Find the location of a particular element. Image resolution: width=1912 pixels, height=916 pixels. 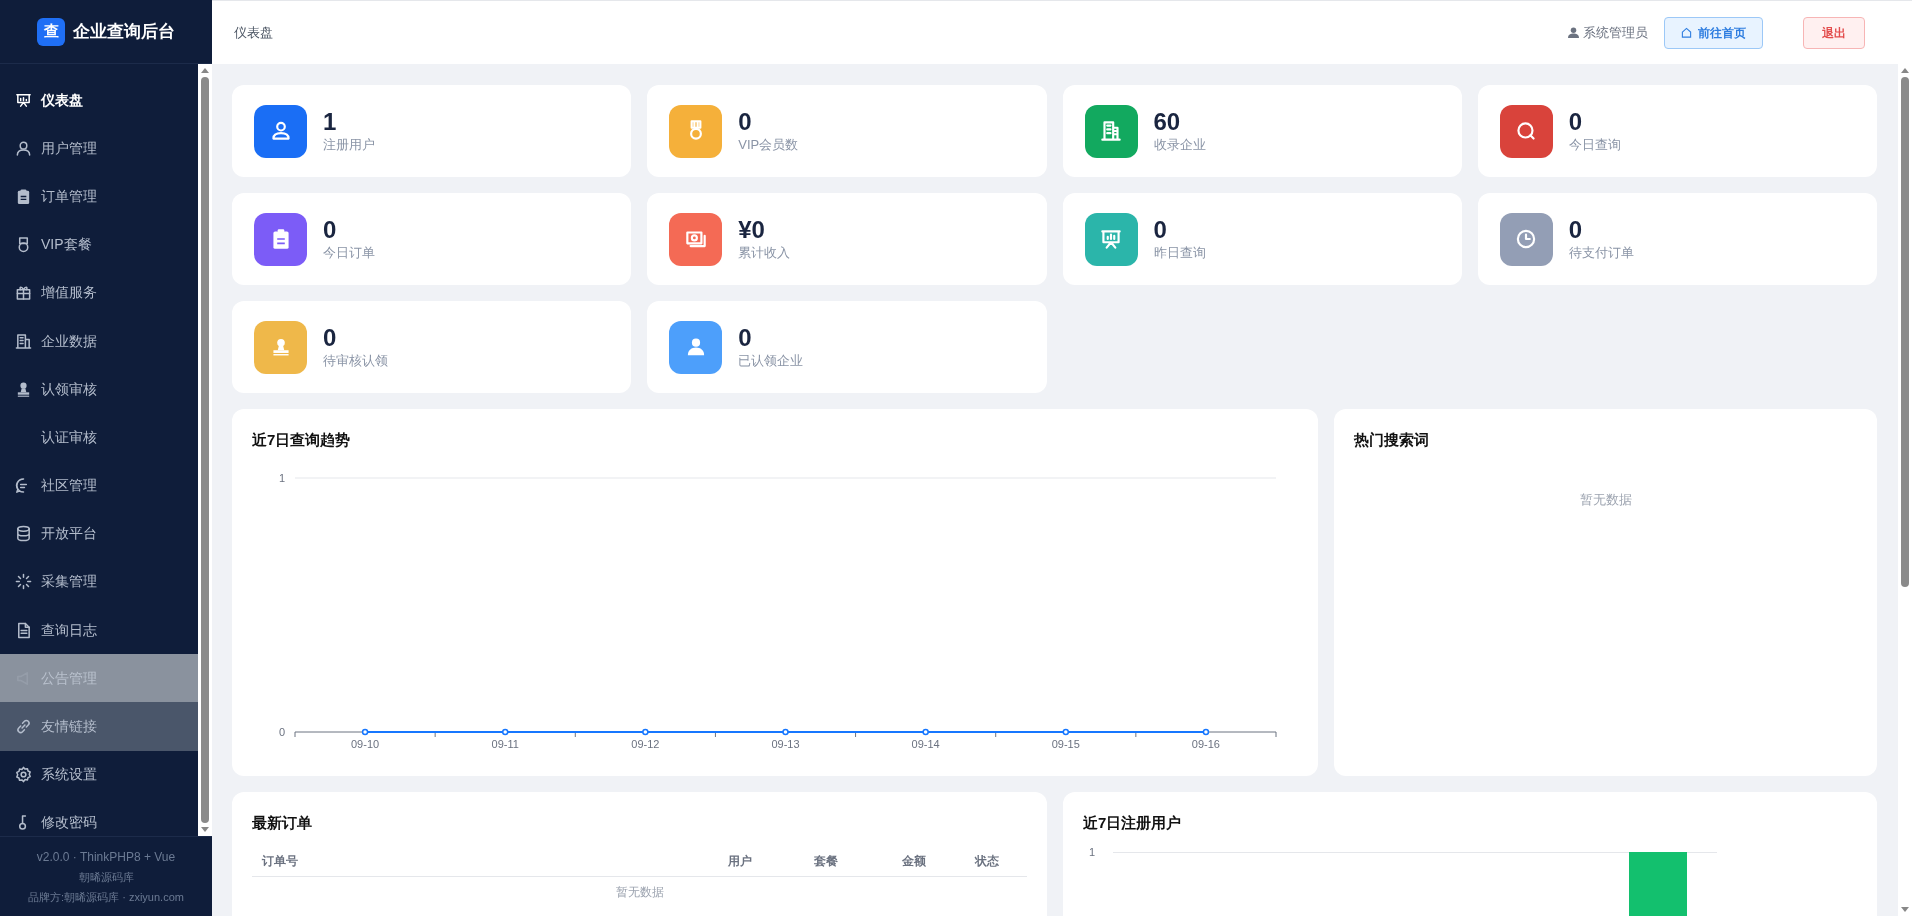

stat-value: 1 is located at coordinates (330, 122).